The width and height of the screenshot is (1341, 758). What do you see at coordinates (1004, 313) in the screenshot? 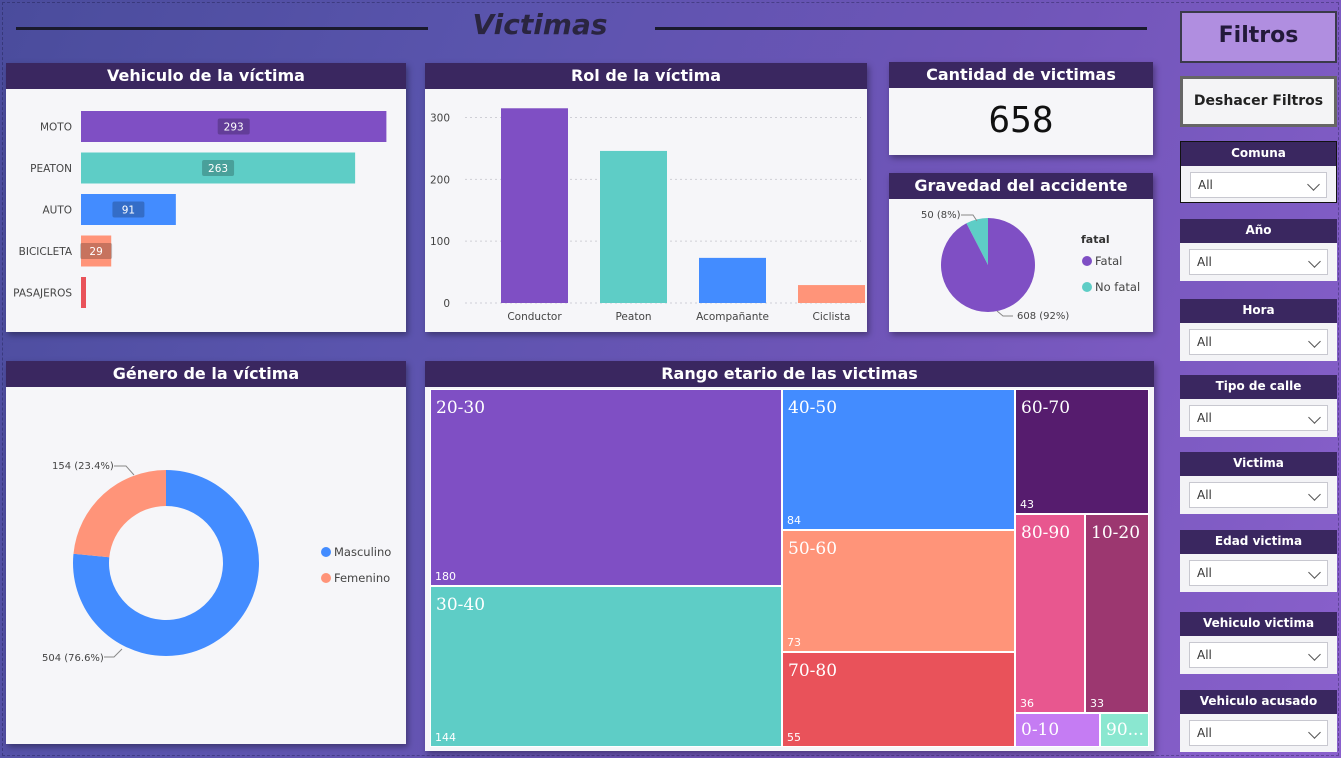
I see `gravedad-leader-line` at bounding box center [1004, 313].